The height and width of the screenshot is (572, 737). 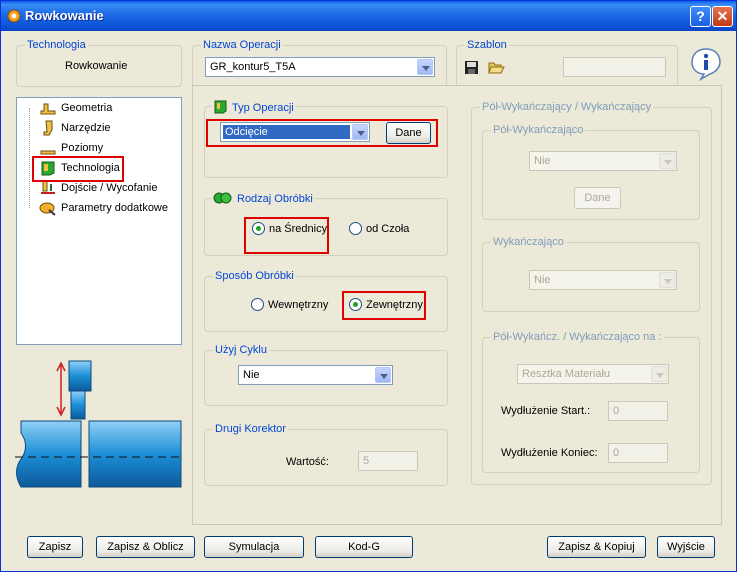 I want to click on tree-item-poziomy: Poziomy, so click(x=71, y=148).